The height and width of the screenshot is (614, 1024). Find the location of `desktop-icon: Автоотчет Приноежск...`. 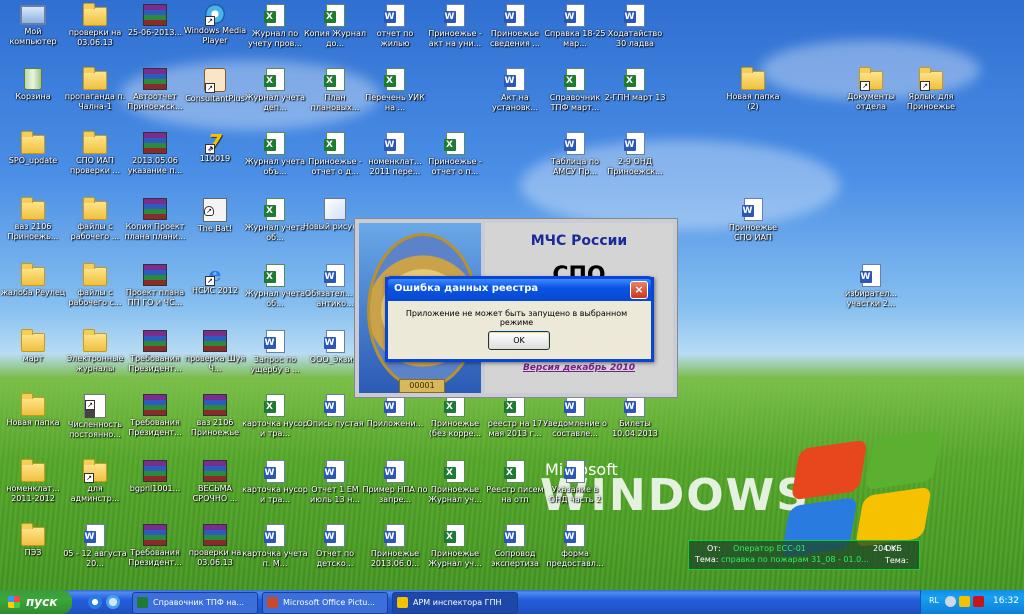

desktop-icon: Автоотчет Приноежск... is located at coordinates (155, 97).